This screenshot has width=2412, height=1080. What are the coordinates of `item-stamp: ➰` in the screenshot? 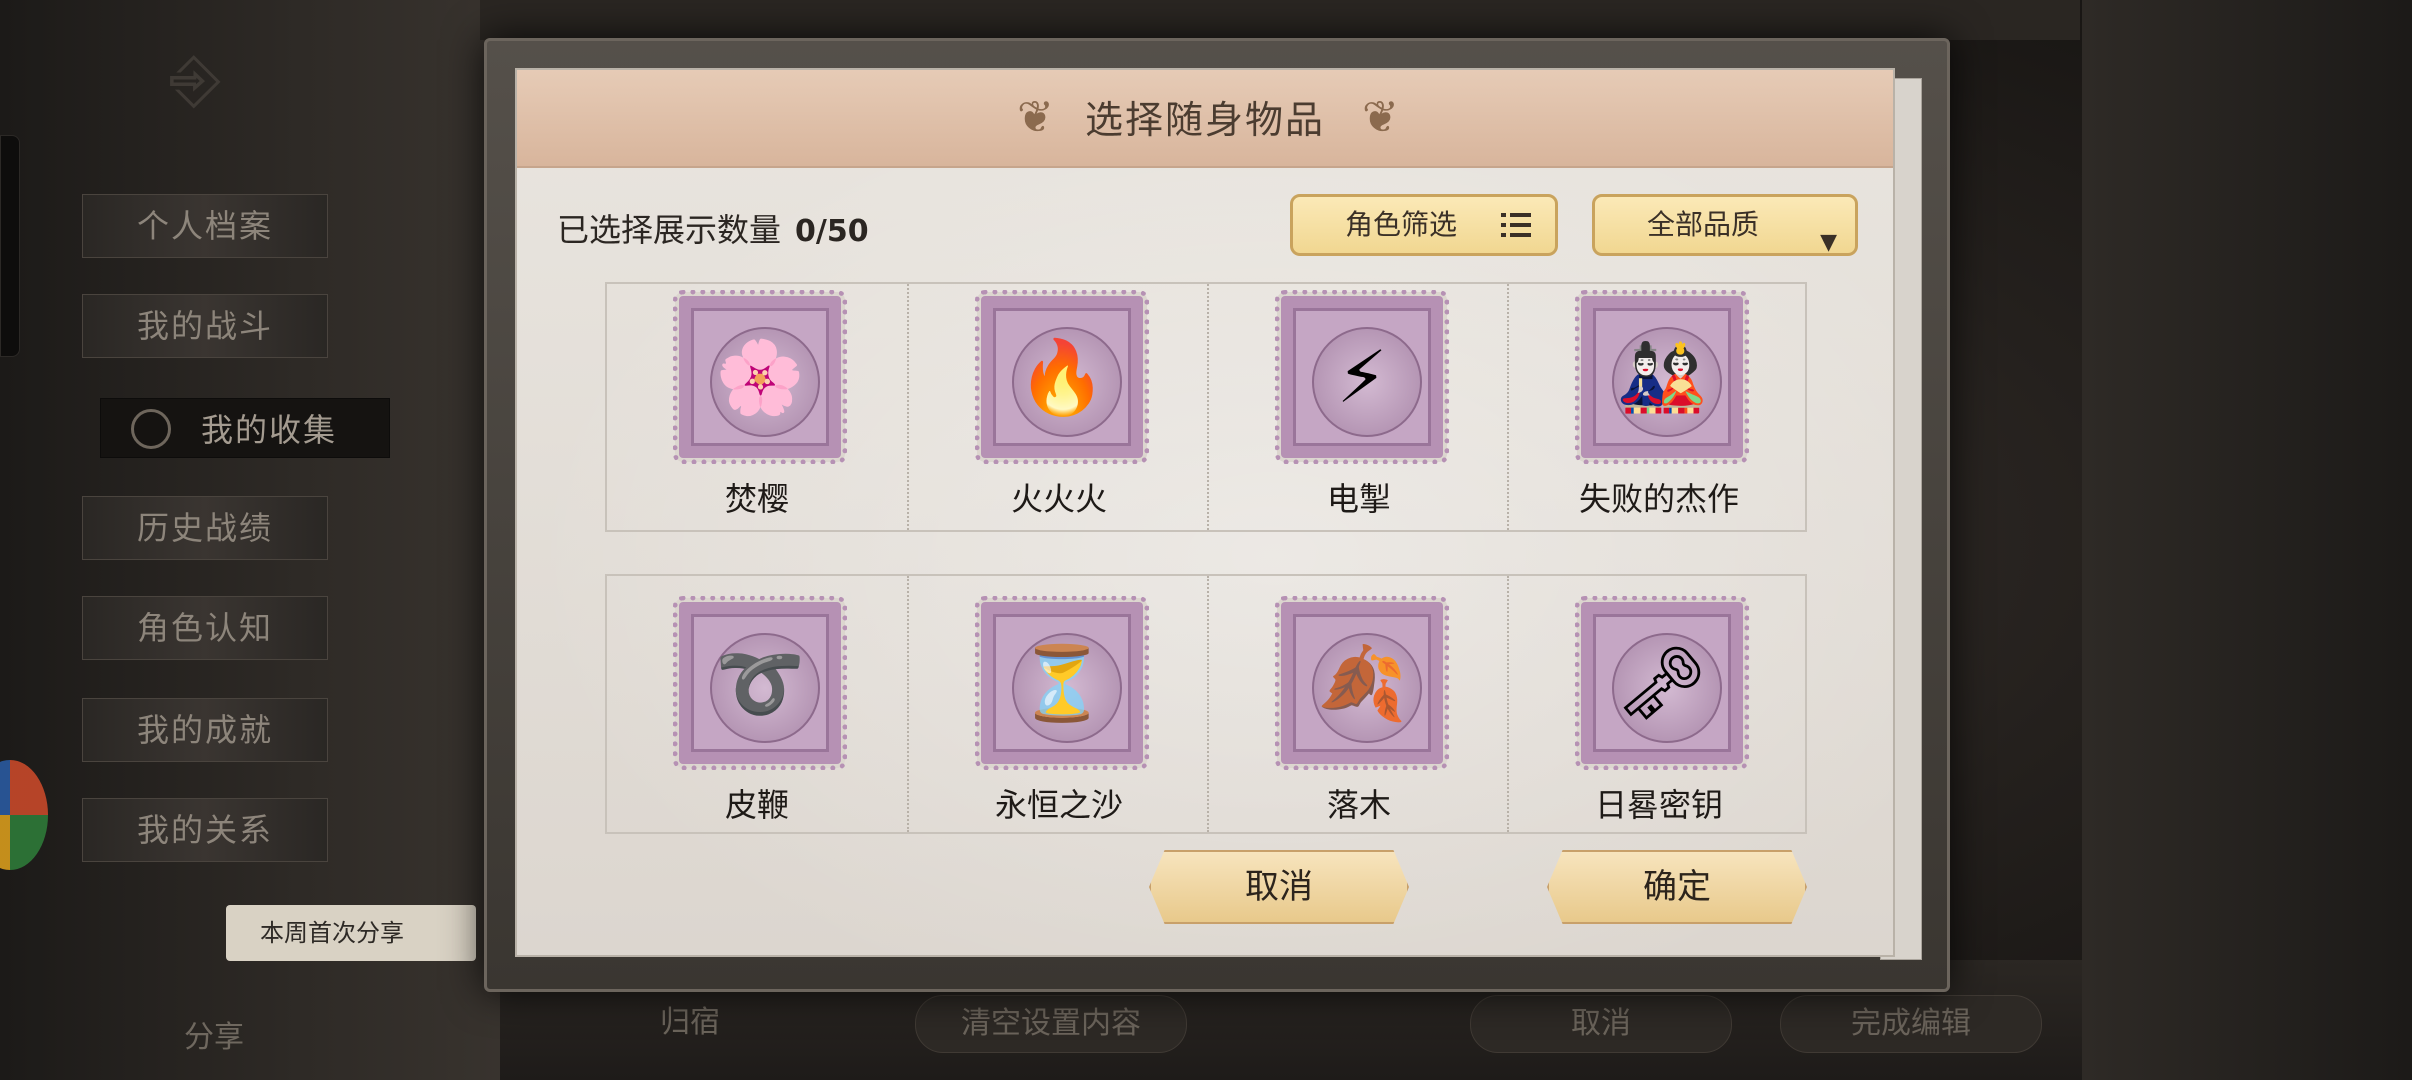 It's located at (760, 683).